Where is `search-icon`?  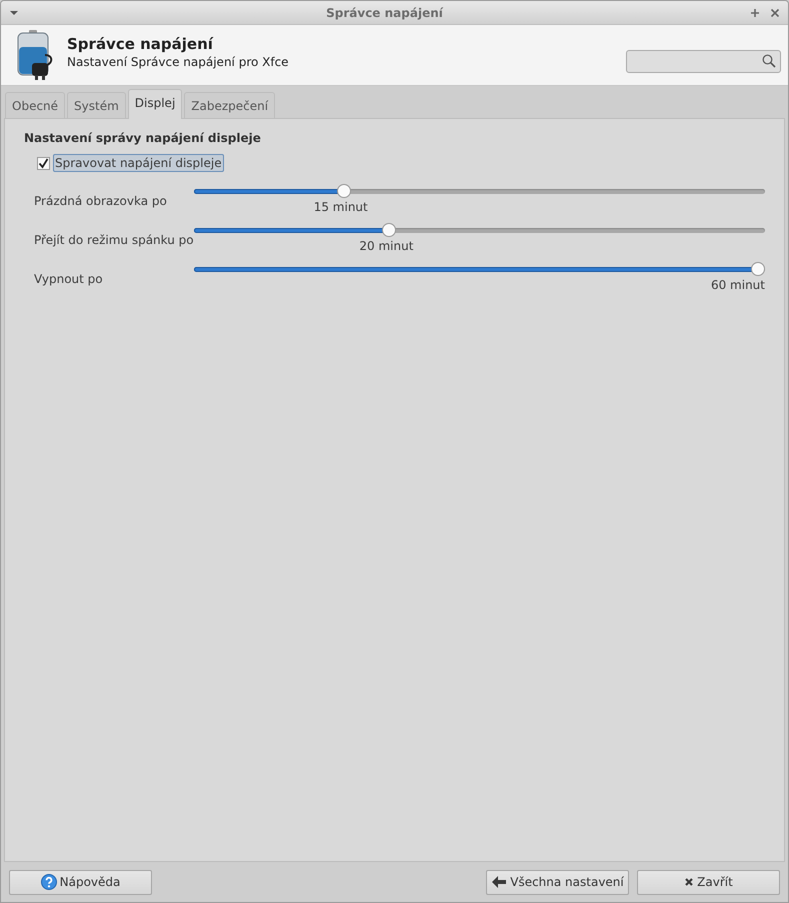
search-icon is located at coordinates (769, 61).